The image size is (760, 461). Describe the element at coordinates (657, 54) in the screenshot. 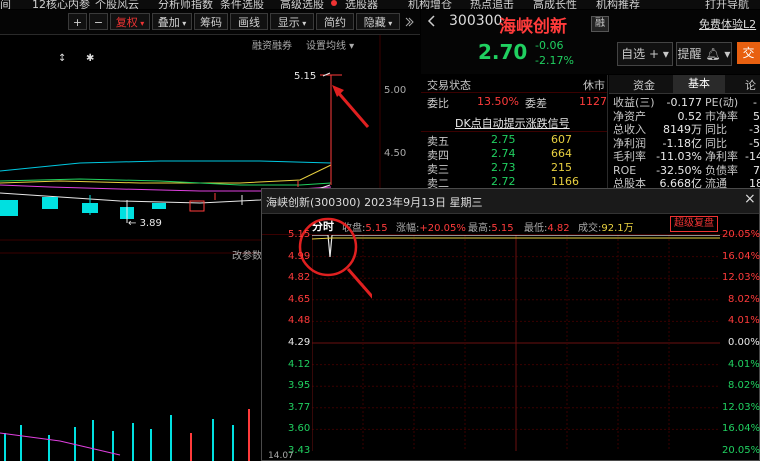

I see `plus-icon: + ▾` at that location.